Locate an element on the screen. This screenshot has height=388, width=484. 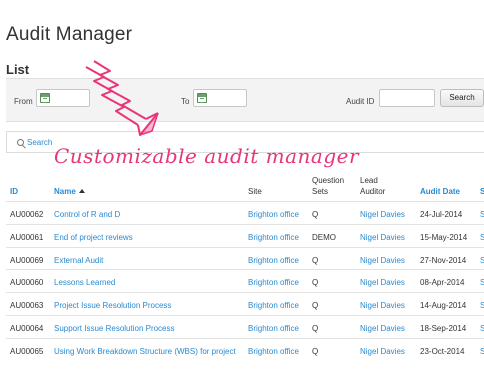
cell-name: Project Issue Resolution Process is located at coordinates (112, 305).